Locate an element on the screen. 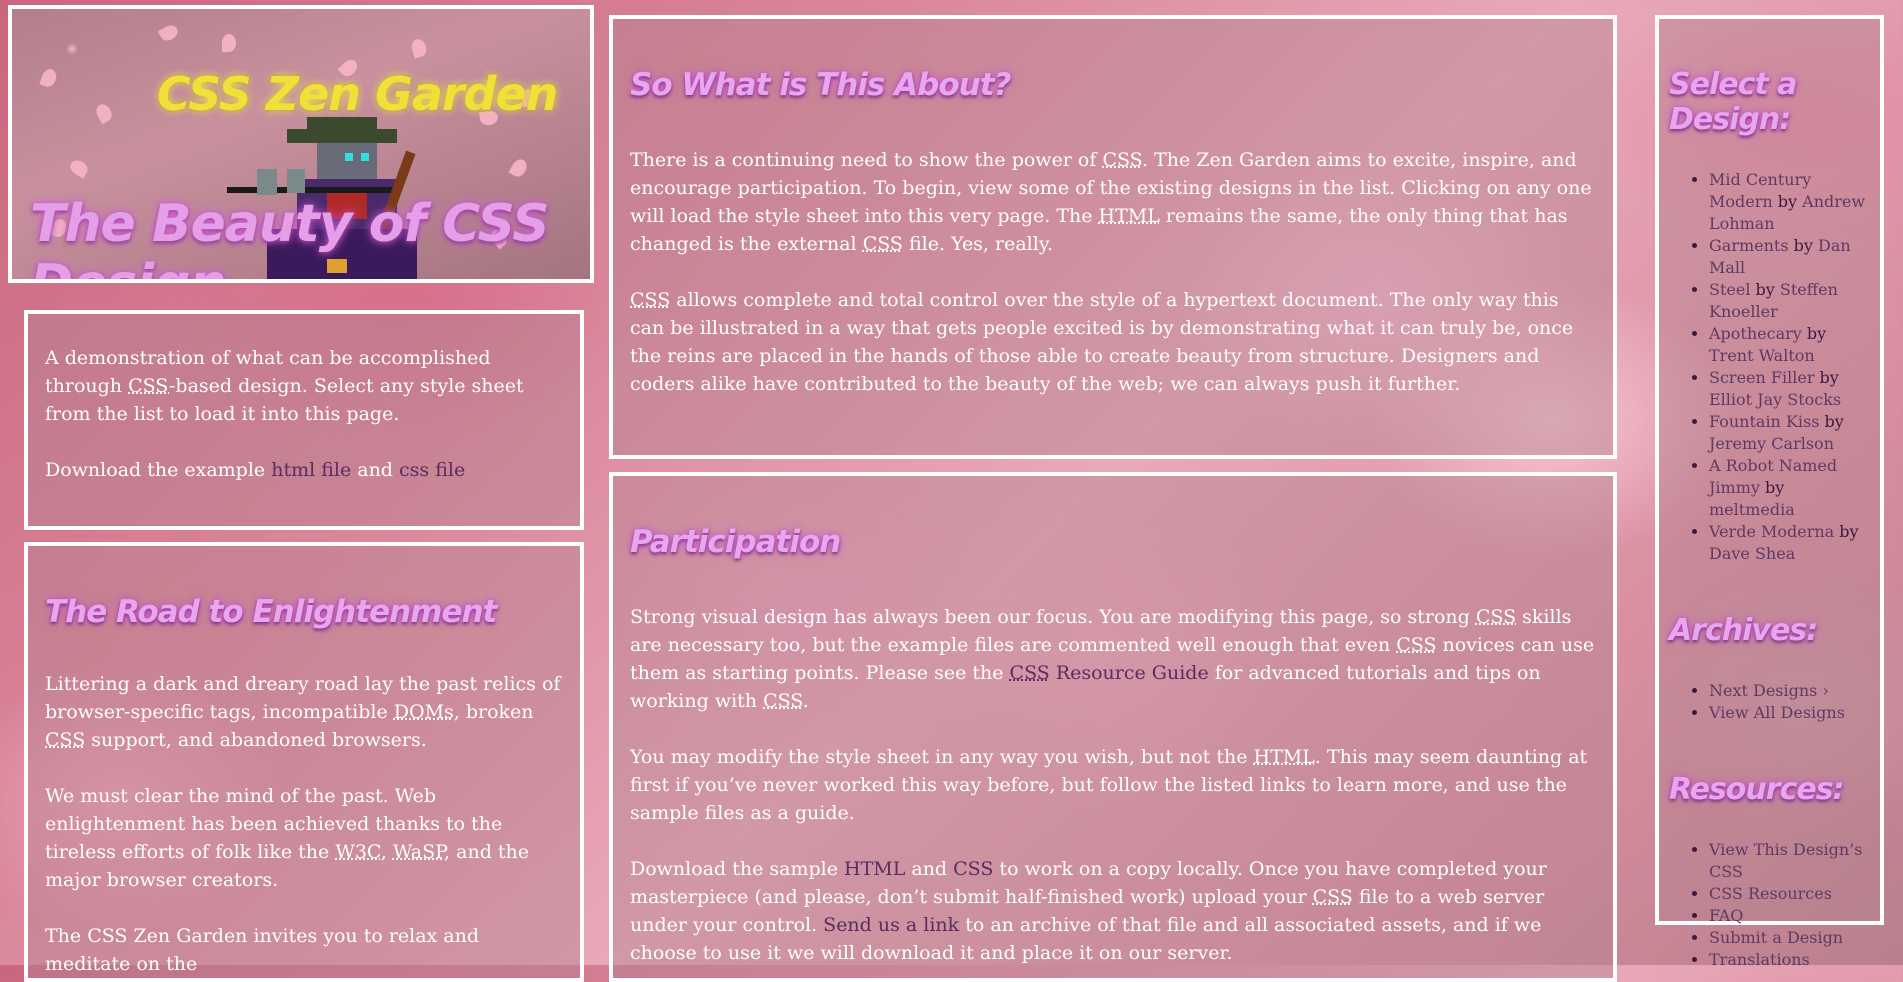  archives-heading: Archives: is located at coordinates (1743, 630).